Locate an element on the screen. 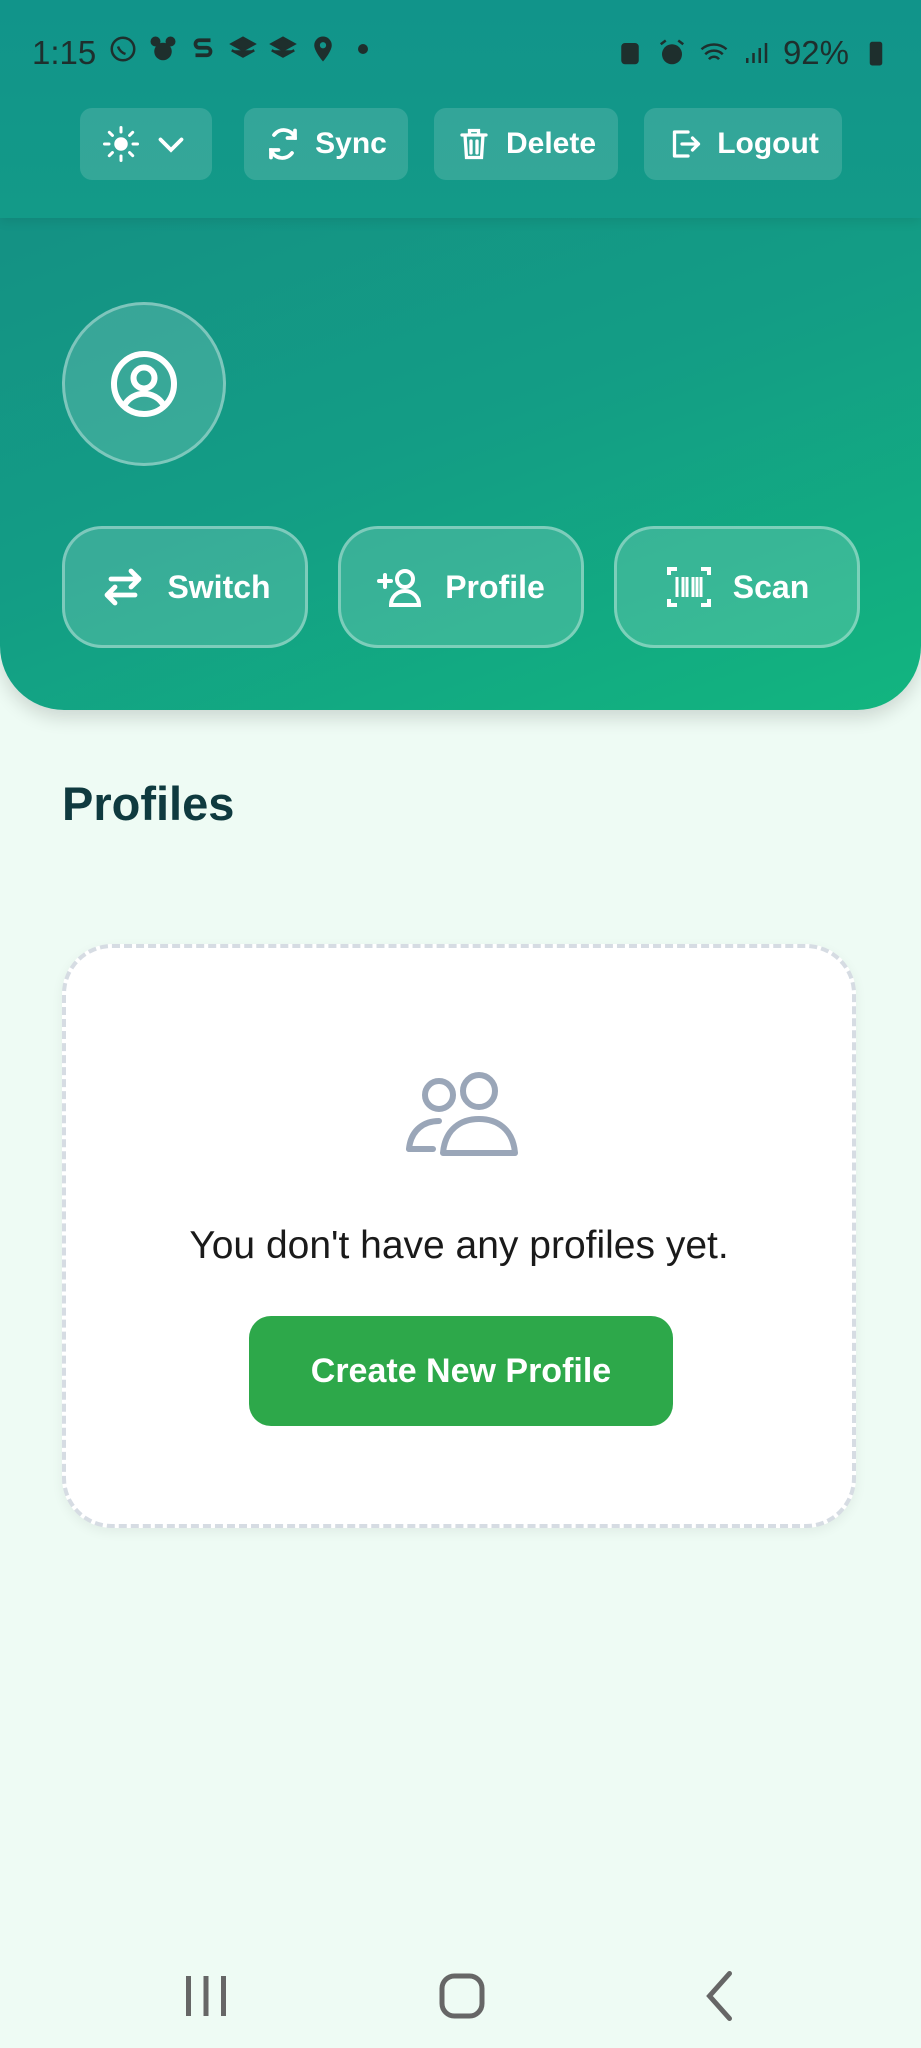 This screenshot has height=2048, width=921. alarm-icon is located at coordinates (671, 52).